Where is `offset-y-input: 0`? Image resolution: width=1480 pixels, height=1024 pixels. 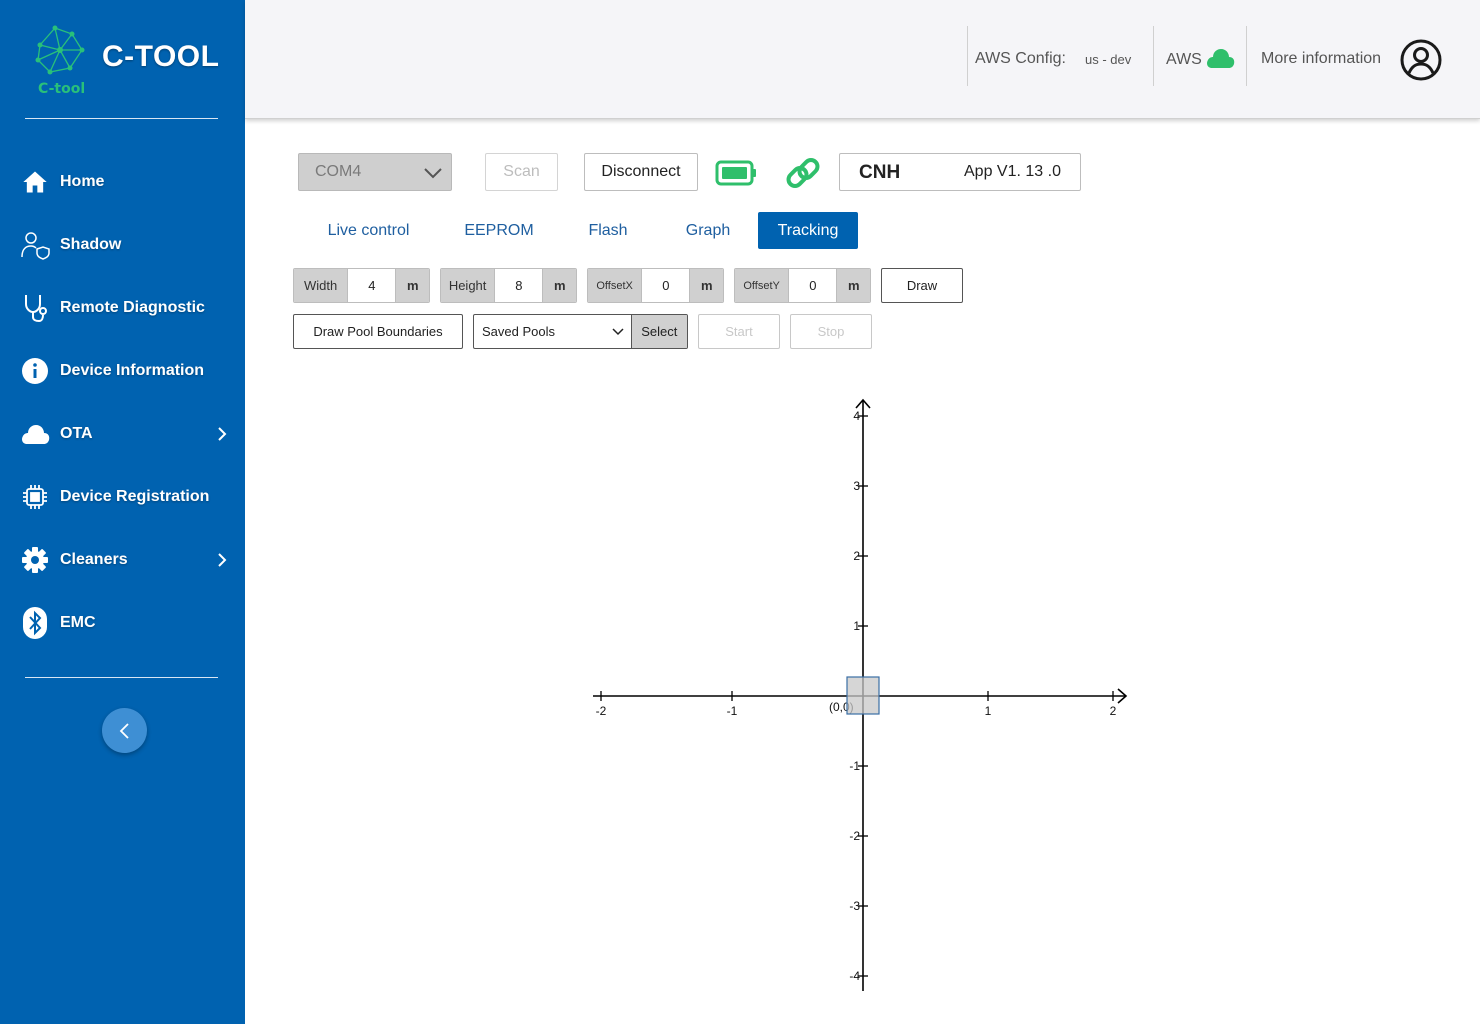
offset-y-input: 0 is located at coordinates (812, 285).